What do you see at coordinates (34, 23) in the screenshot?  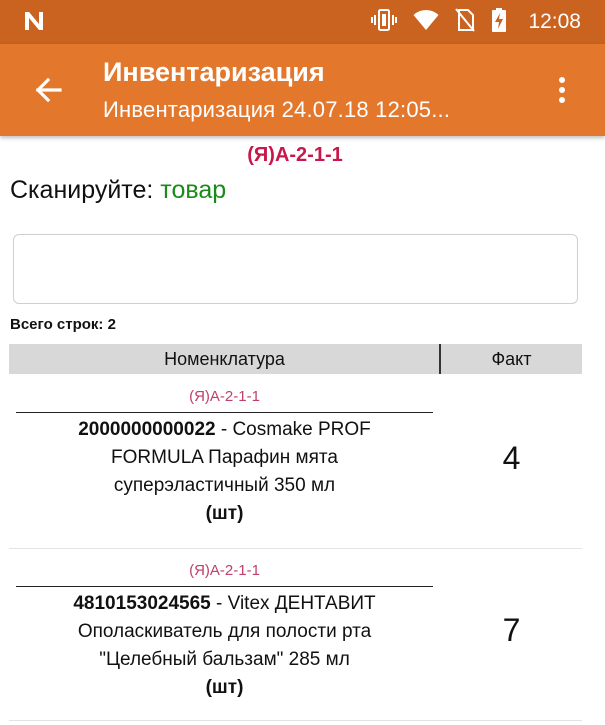 I see `n-logo-icon` at bounding box center [34, 23].